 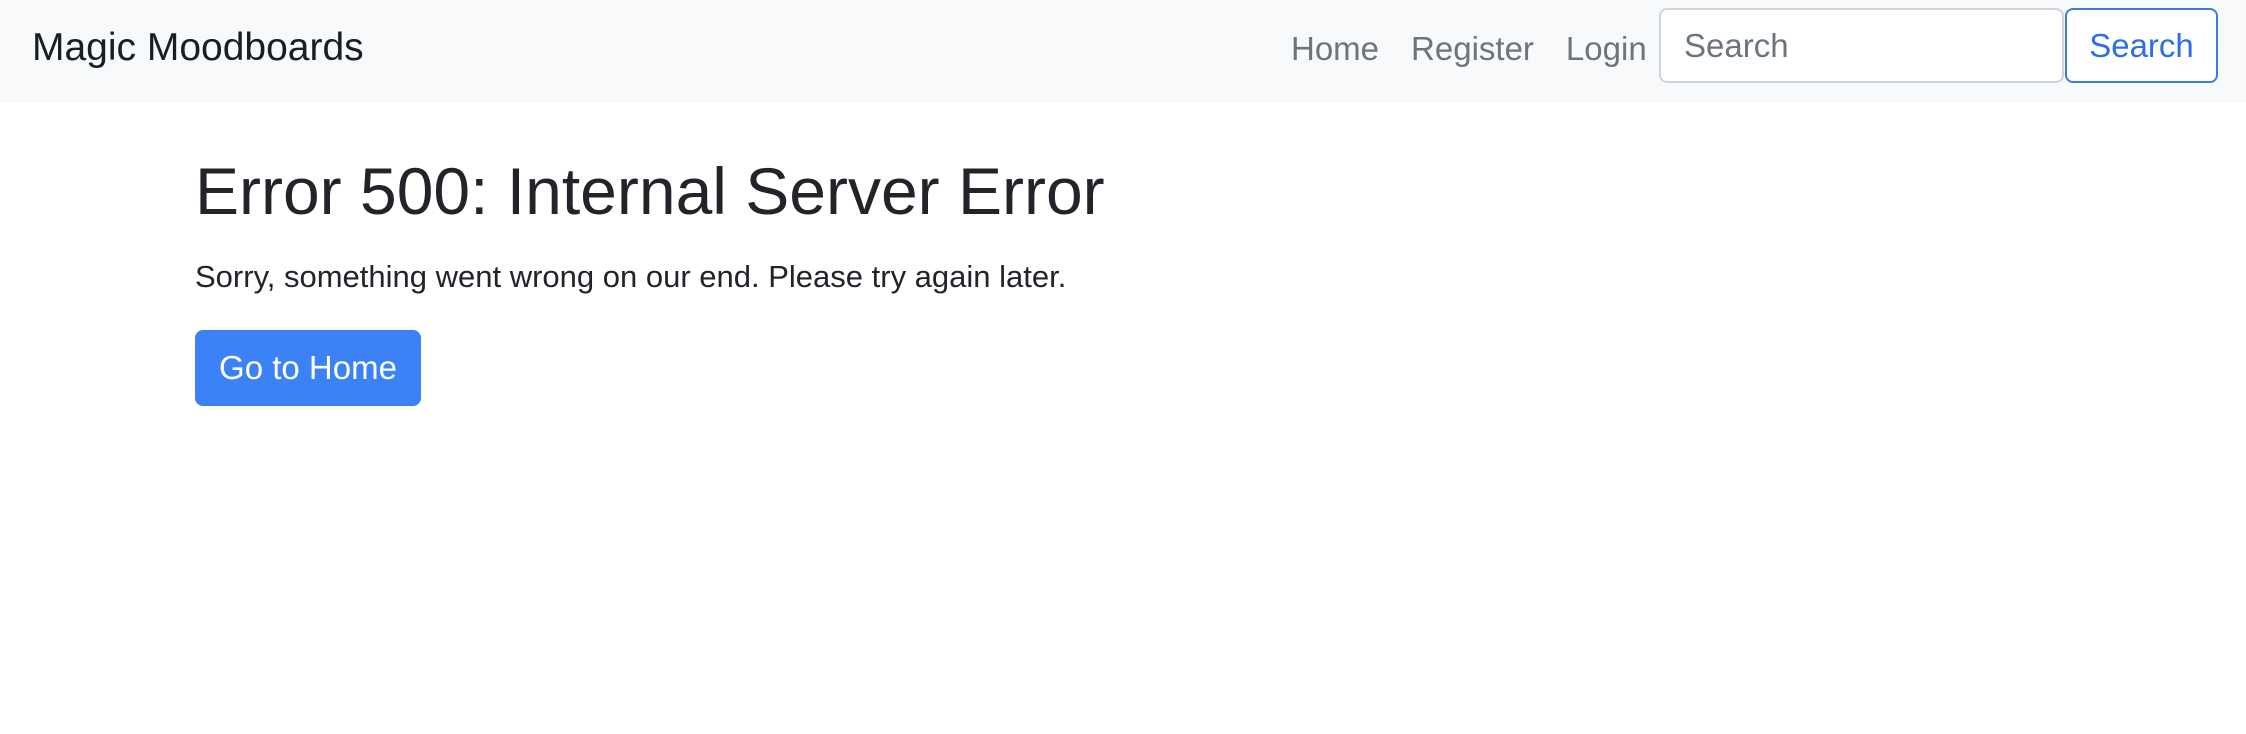 What do you see at coordinates (308, 368) in the screenshot?
I see `go-to-home-button: Go to Home` at bounding box center [308, 368].